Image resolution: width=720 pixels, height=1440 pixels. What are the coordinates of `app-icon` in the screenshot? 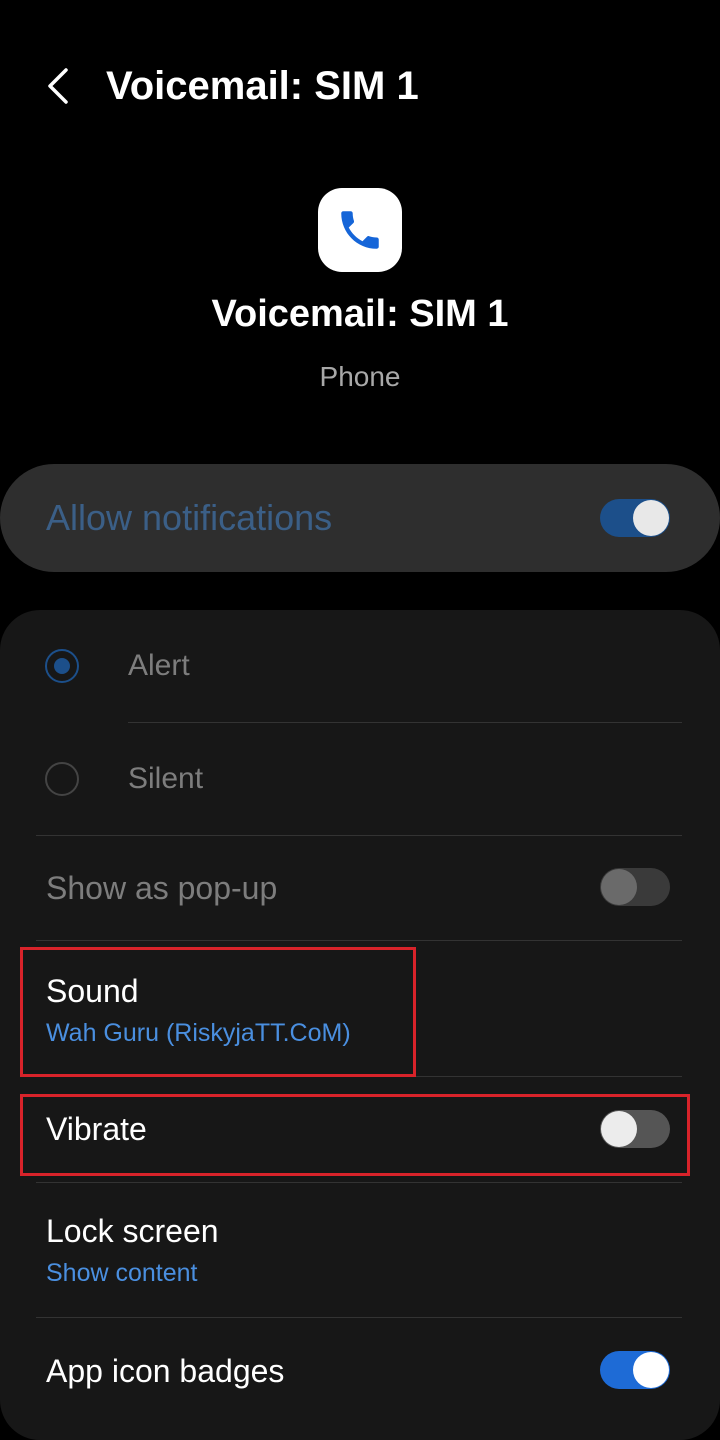 It's located at (360, 230).